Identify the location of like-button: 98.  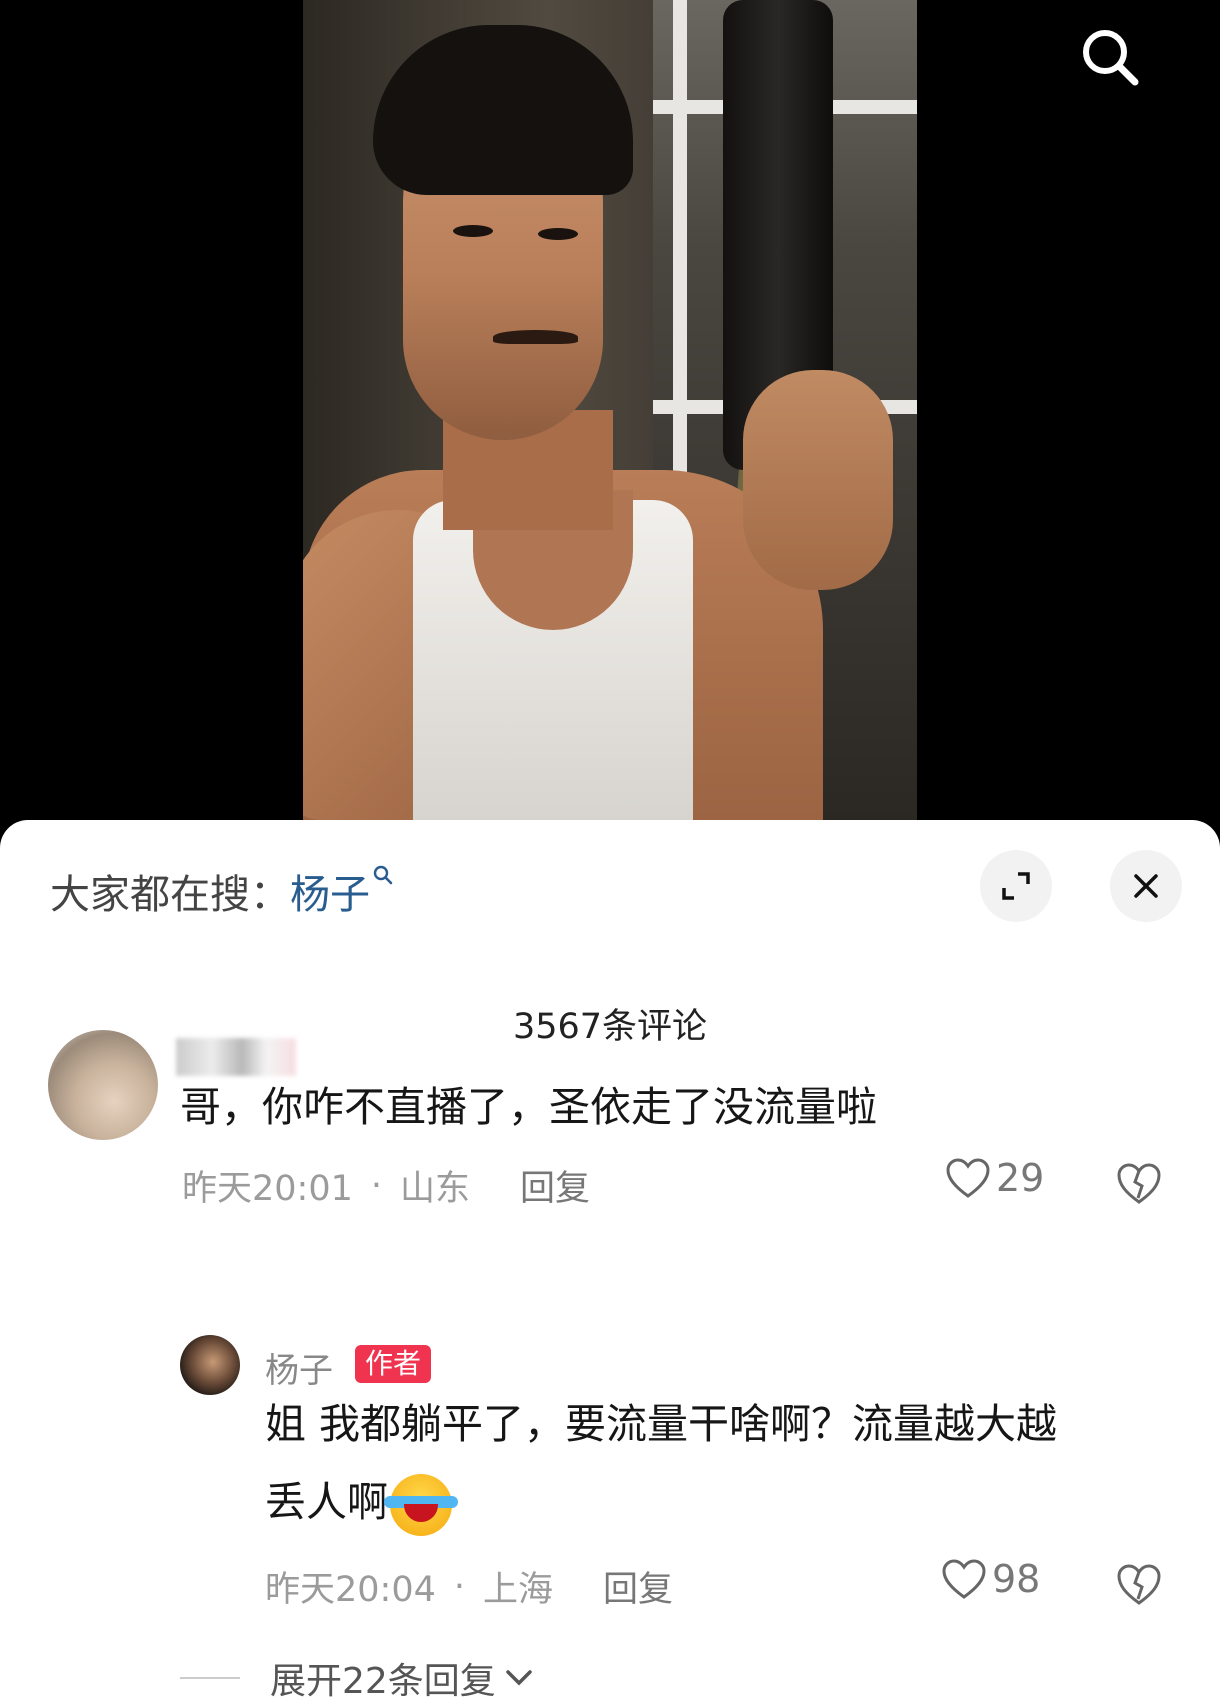
(990, 1579).